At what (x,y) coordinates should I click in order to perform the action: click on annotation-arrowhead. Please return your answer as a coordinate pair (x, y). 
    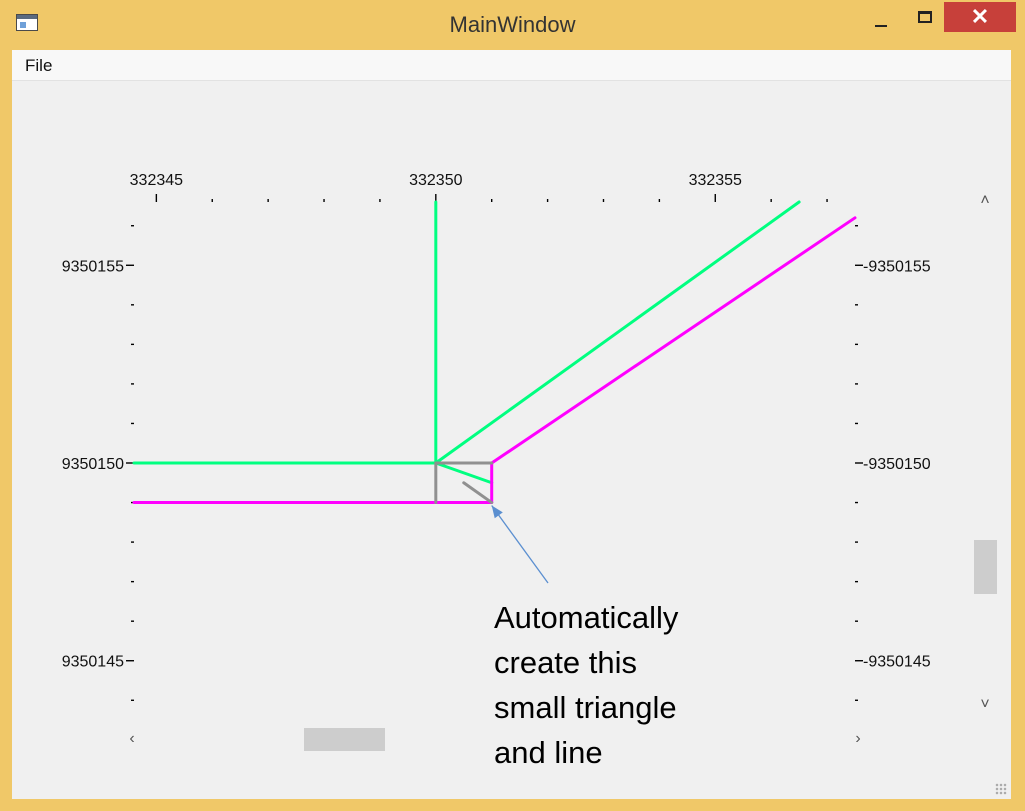
    Looking at the image, I should click on (497, 512).